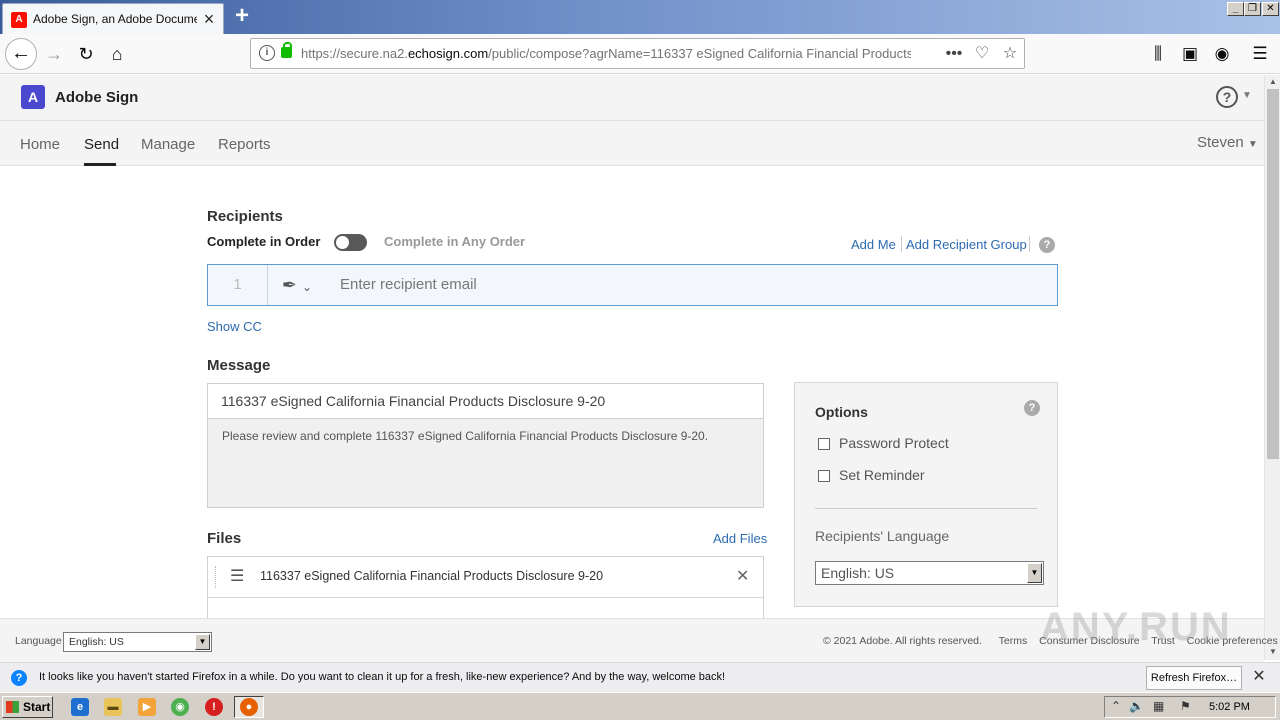 The height and width of the screenshot is (720, 1280). What do you see at coordinates (929, 573) in the screenshot?
I see `recipients-language-select: English: US ▼` at bounding box center [929, 573].